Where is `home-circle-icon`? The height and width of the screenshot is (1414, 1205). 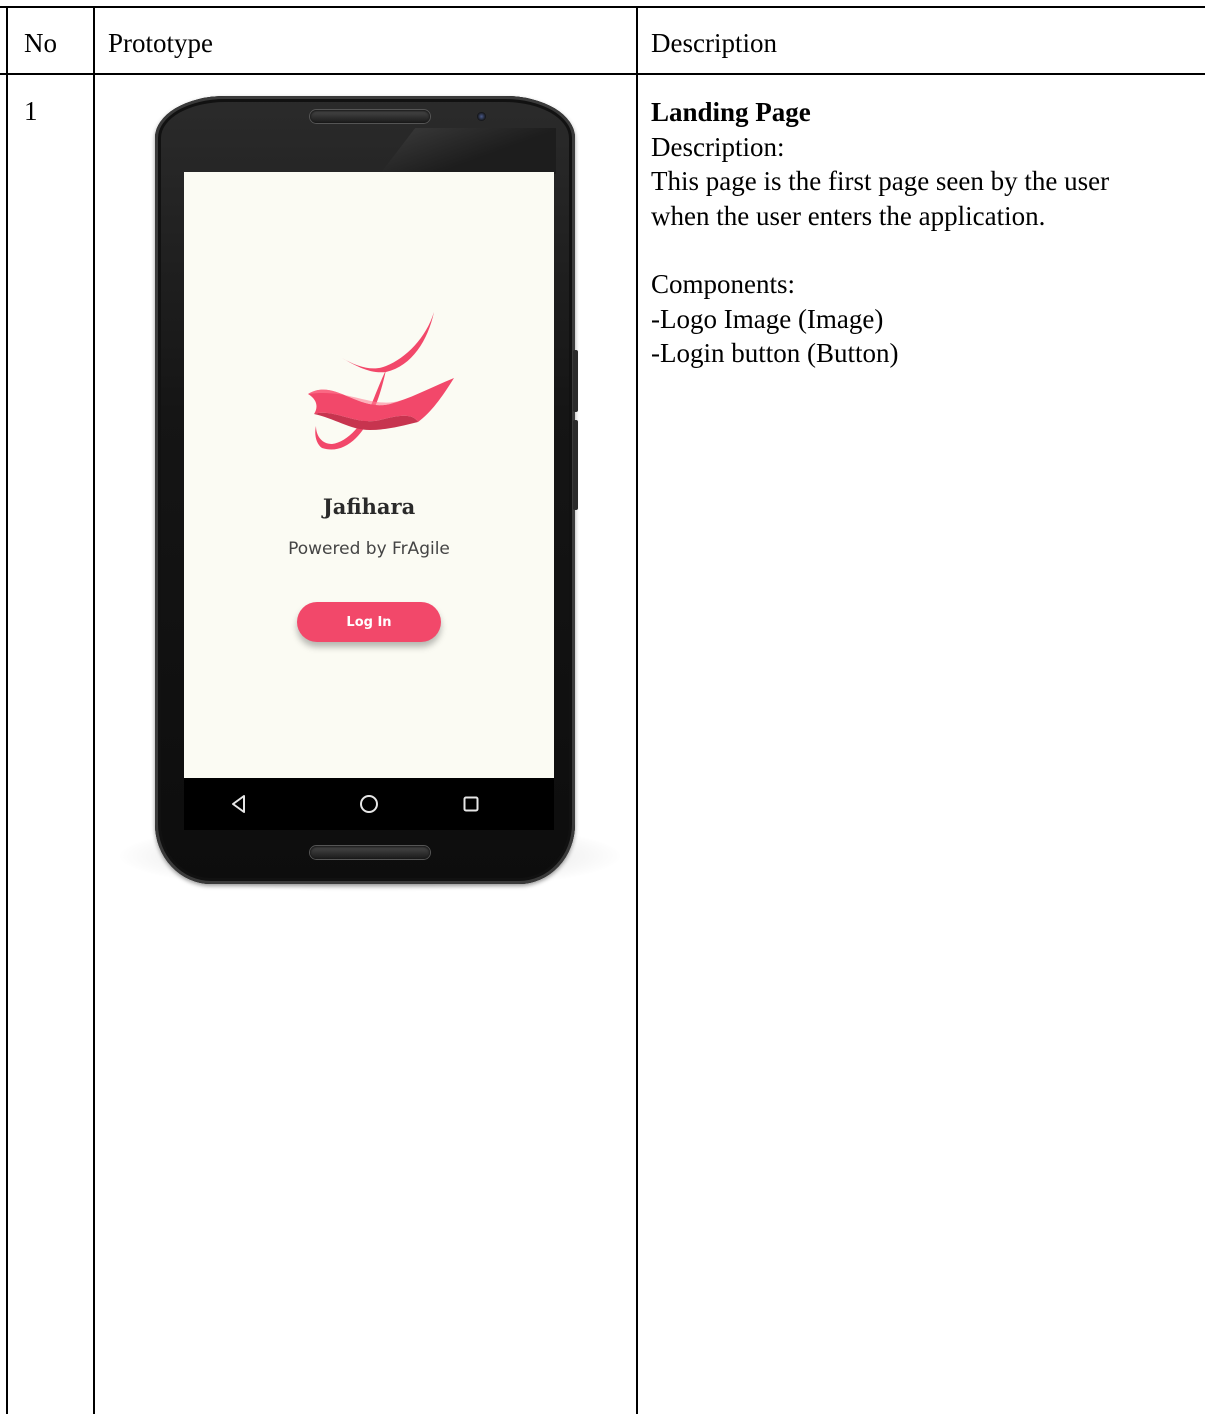
home-circle-icon is located at coordinates (369, 804).